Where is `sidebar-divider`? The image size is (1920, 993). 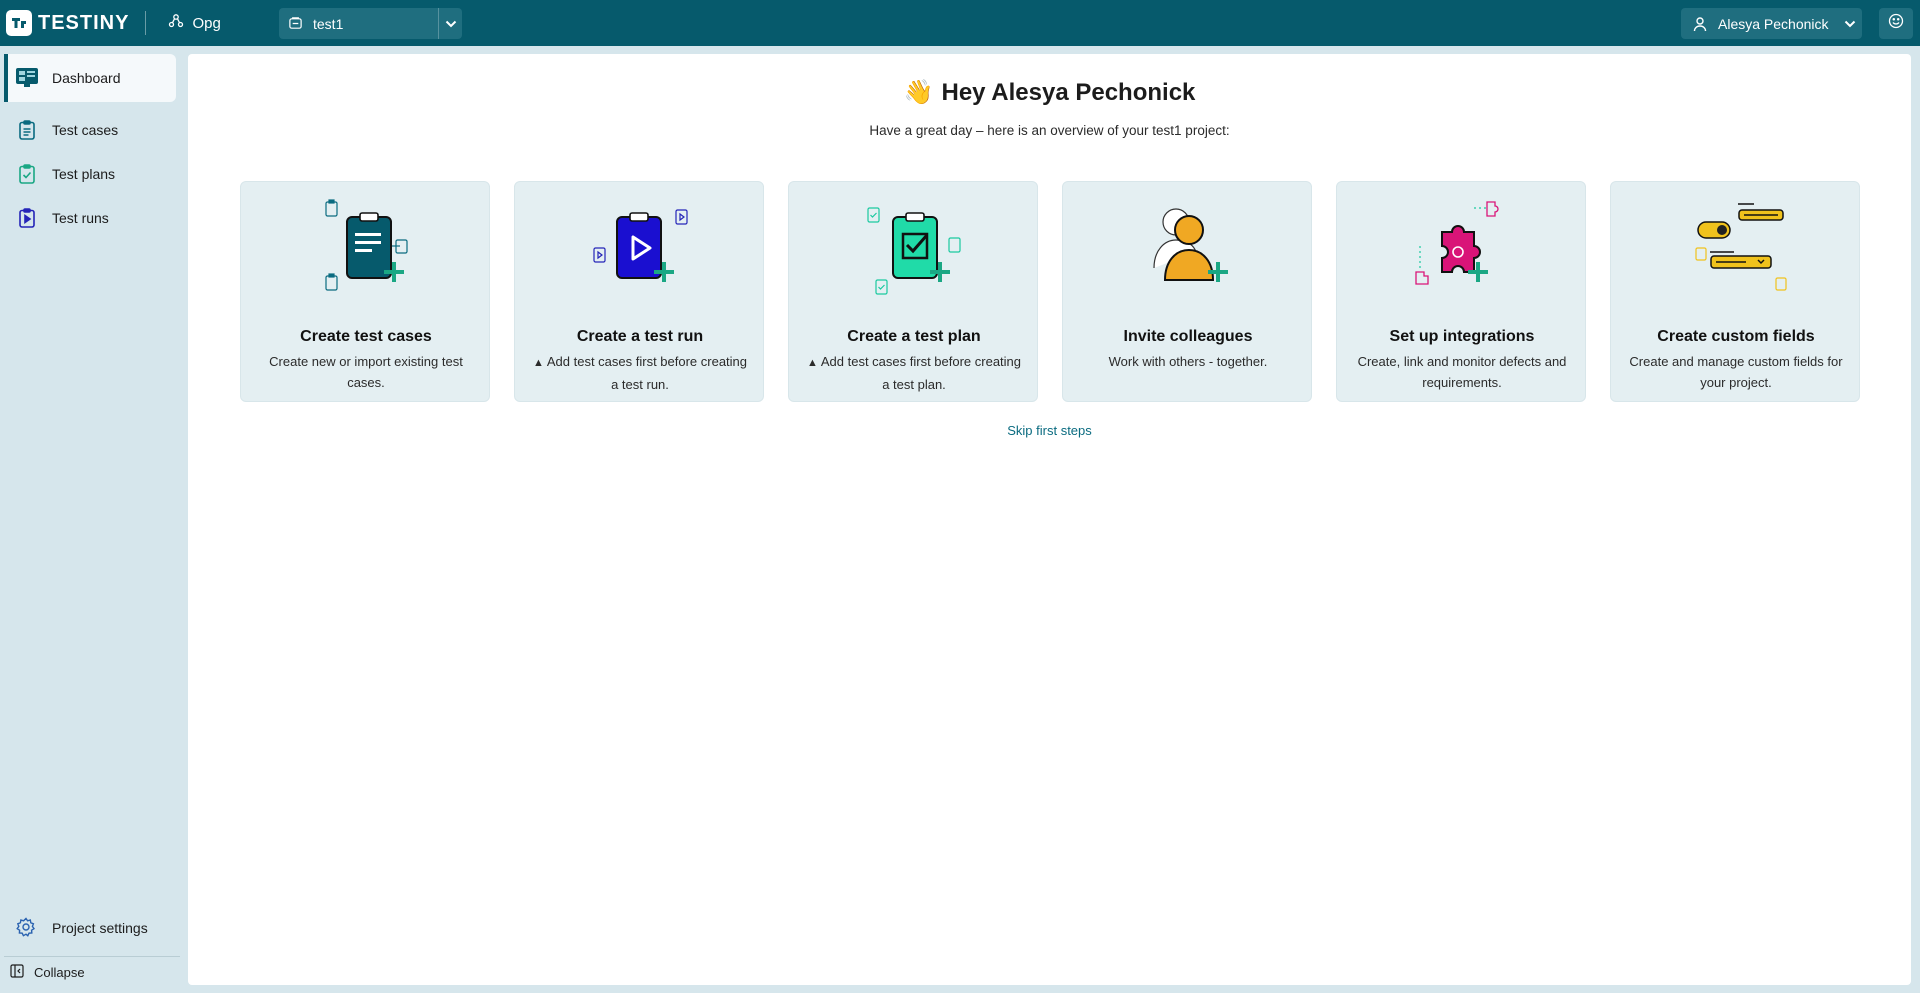 sidebar-divider is located at coordinates (92, 956).